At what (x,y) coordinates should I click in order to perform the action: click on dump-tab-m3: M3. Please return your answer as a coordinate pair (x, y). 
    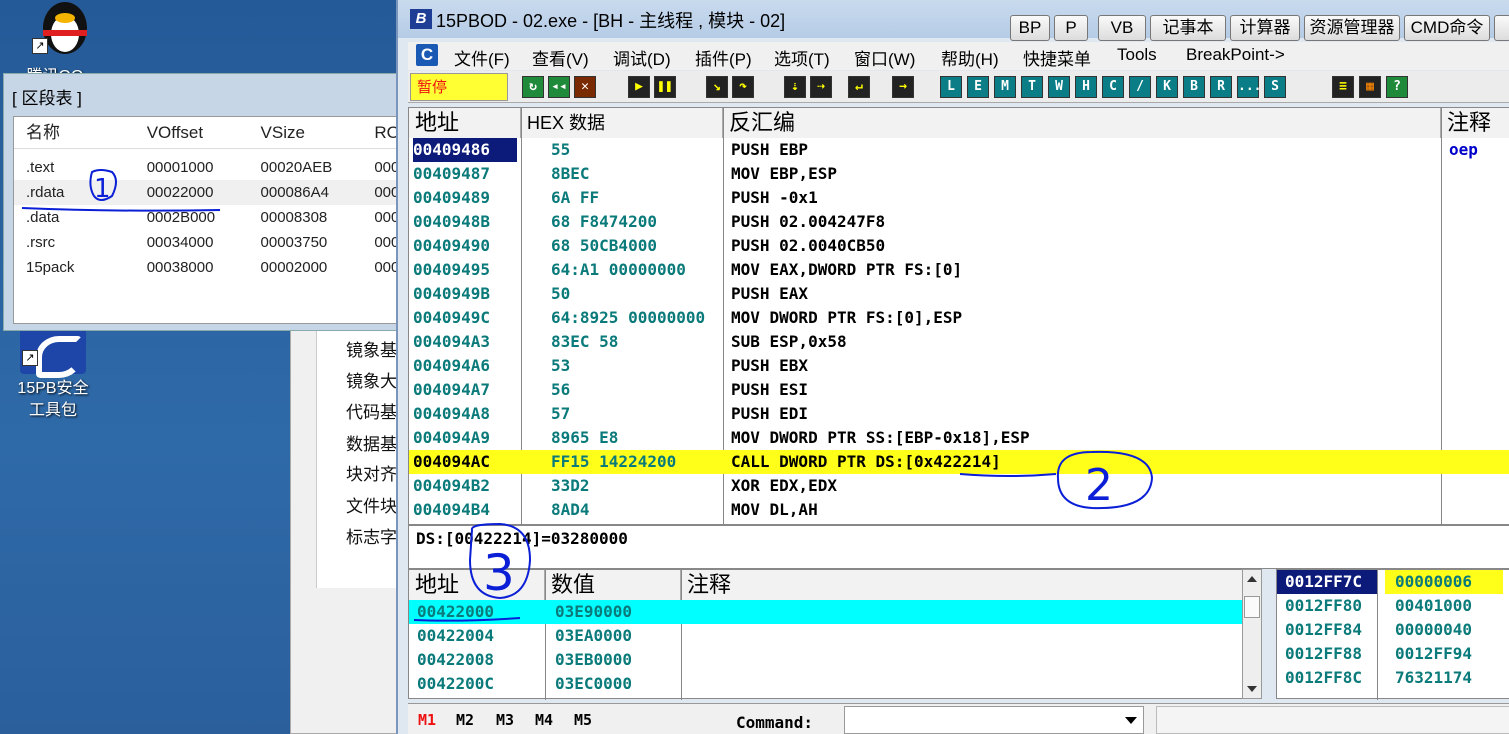
    Looking at the image, I should click on (505, 720).